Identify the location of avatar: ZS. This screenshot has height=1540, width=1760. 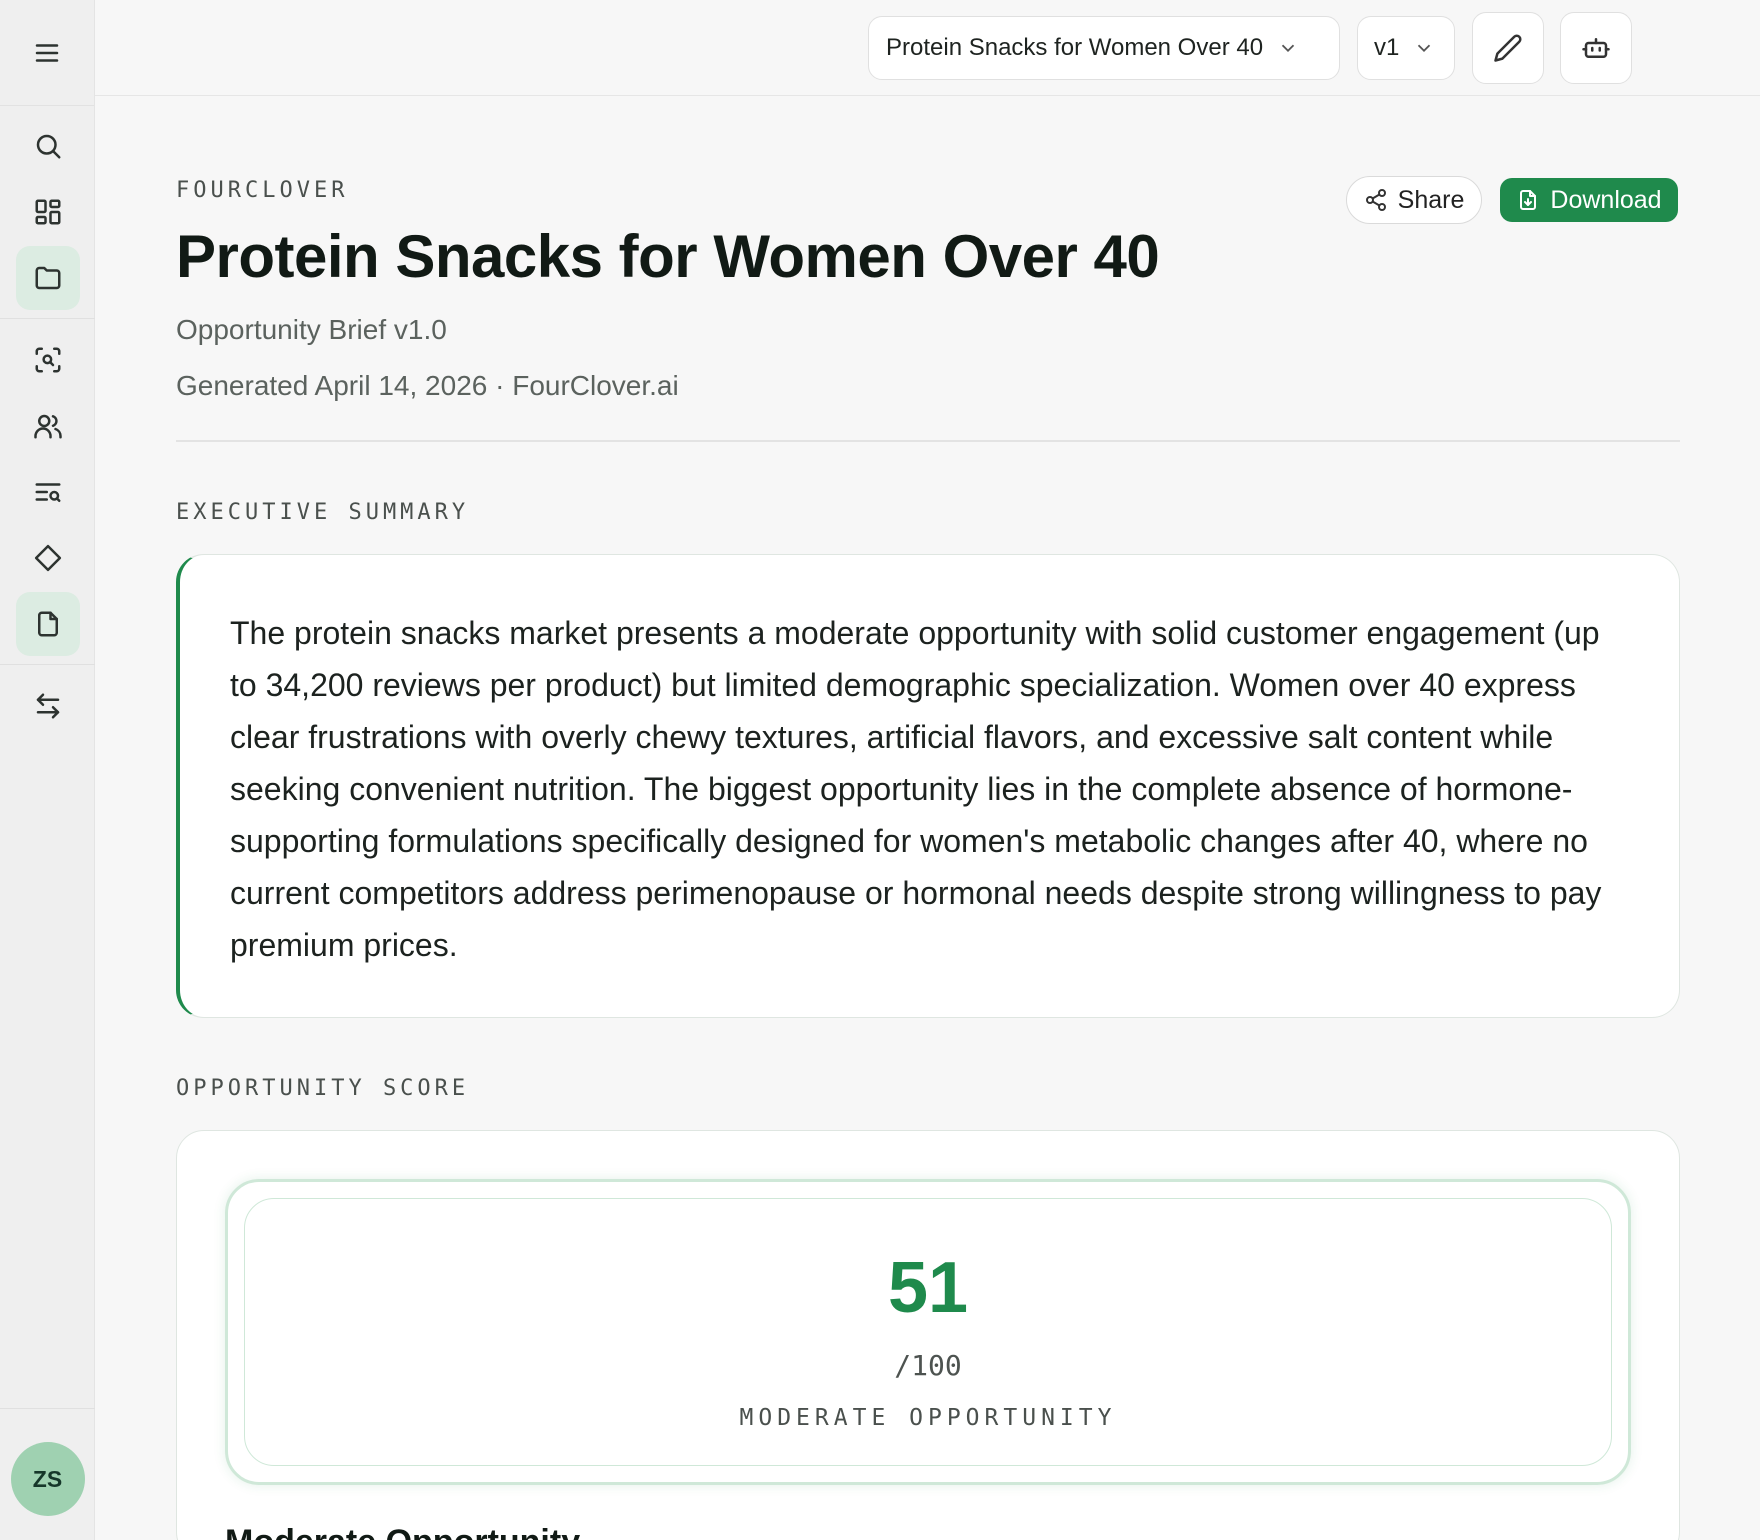
(47, 1479).